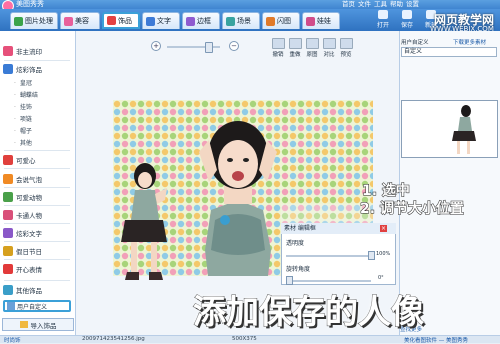 The image size is (500, 344). What do you see at coordinates (364, 4) in the screenshot?
I see `menu-file: 文件` at bounding box center [364, 4].